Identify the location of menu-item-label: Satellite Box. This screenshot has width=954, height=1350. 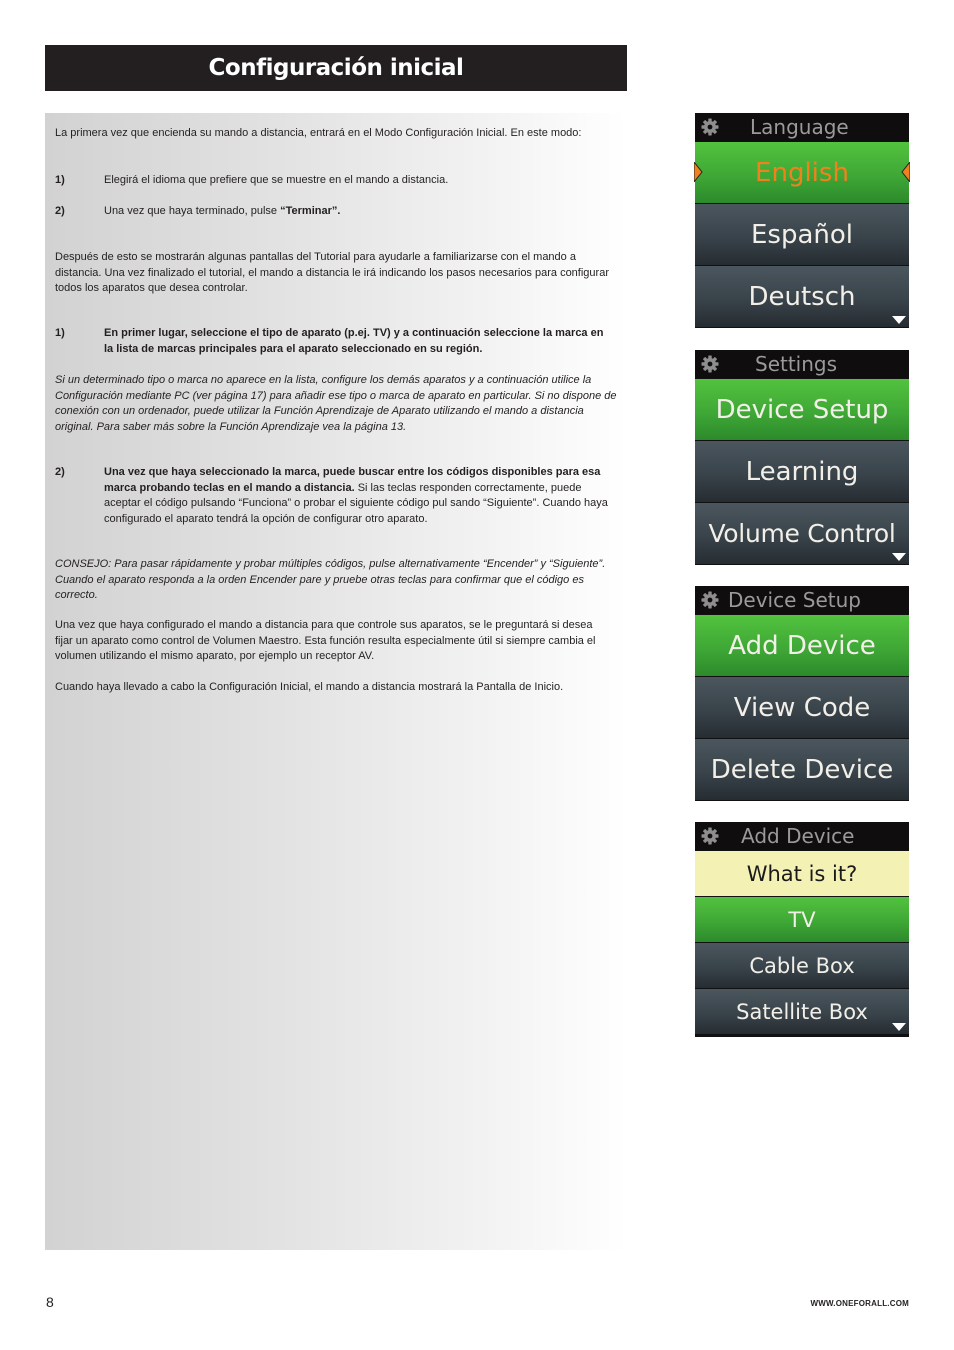
(802, 1011).